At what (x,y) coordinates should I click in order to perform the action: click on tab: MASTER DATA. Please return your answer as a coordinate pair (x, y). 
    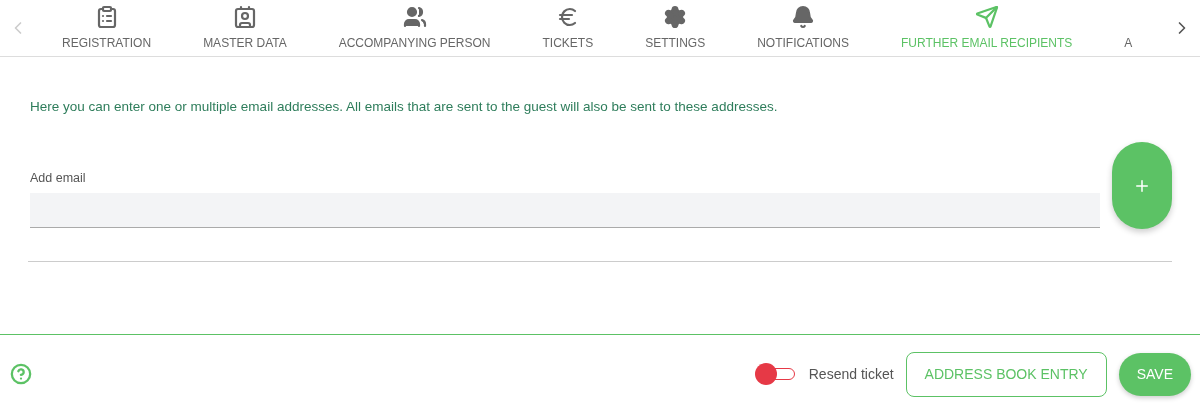
    Looking at the image, I should click on (245, 28).